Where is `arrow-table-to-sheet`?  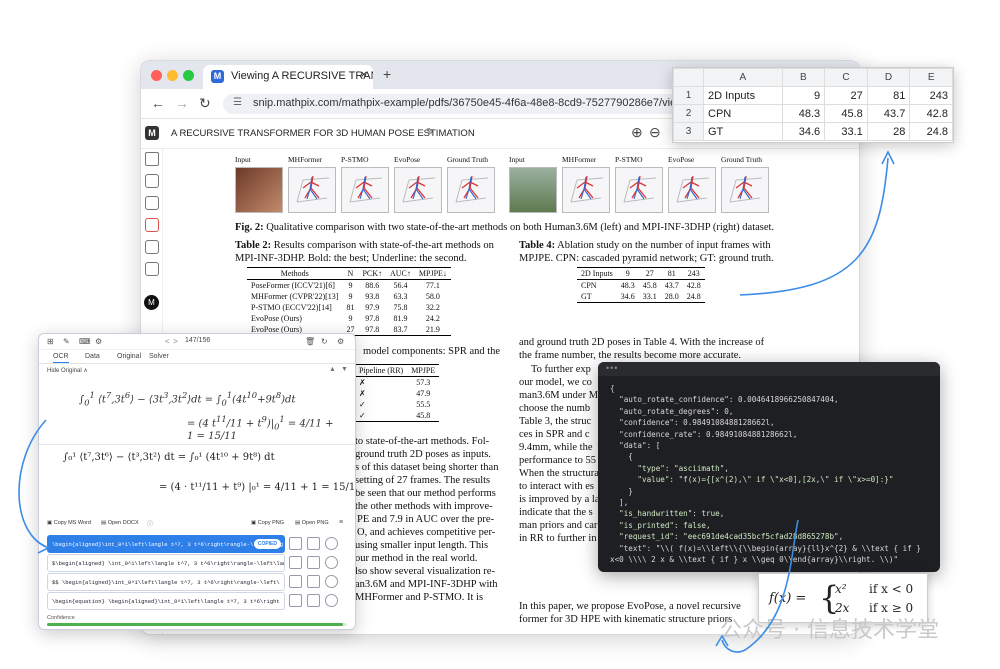 arrow-table-to-sheet is located at coordinates (814, 226).